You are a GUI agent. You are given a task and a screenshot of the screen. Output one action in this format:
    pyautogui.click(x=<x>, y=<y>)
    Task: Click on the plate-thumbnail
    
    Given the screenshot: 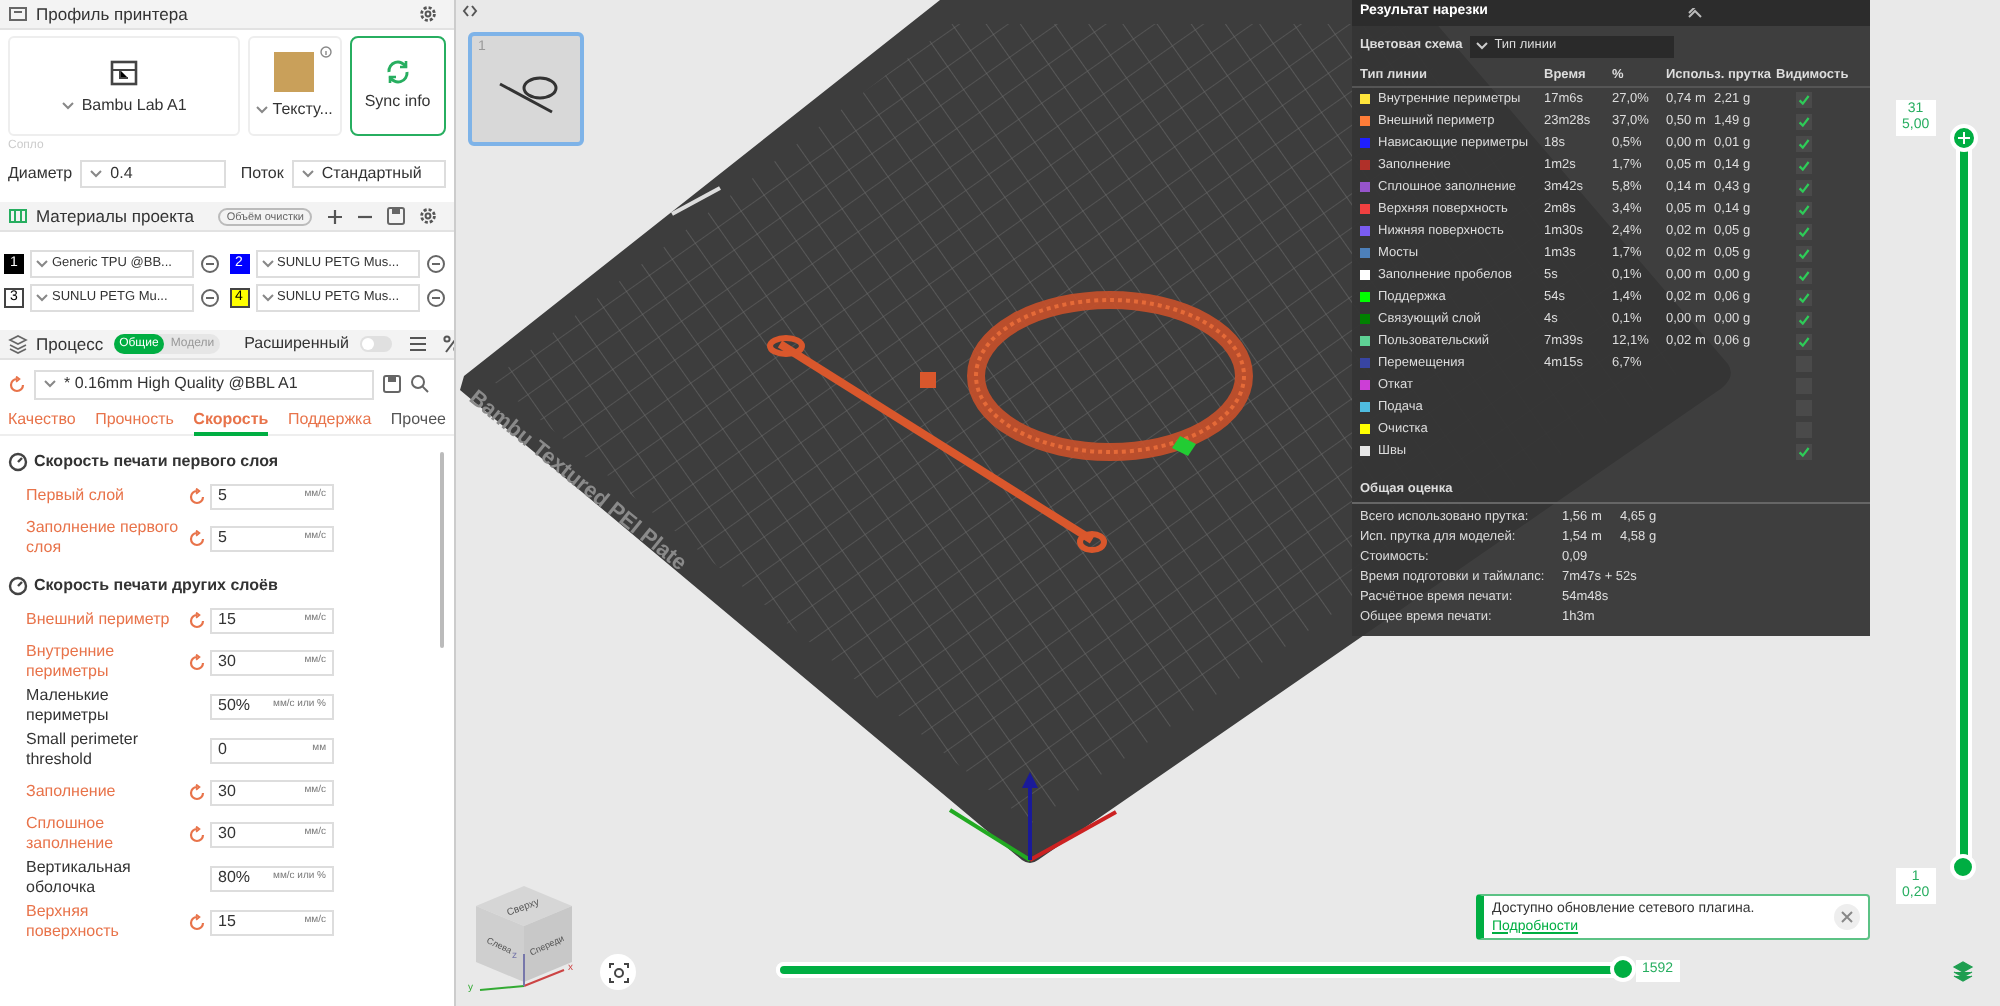 What is the action you would take?
    pyautogui.click(x=294, y=71)
    